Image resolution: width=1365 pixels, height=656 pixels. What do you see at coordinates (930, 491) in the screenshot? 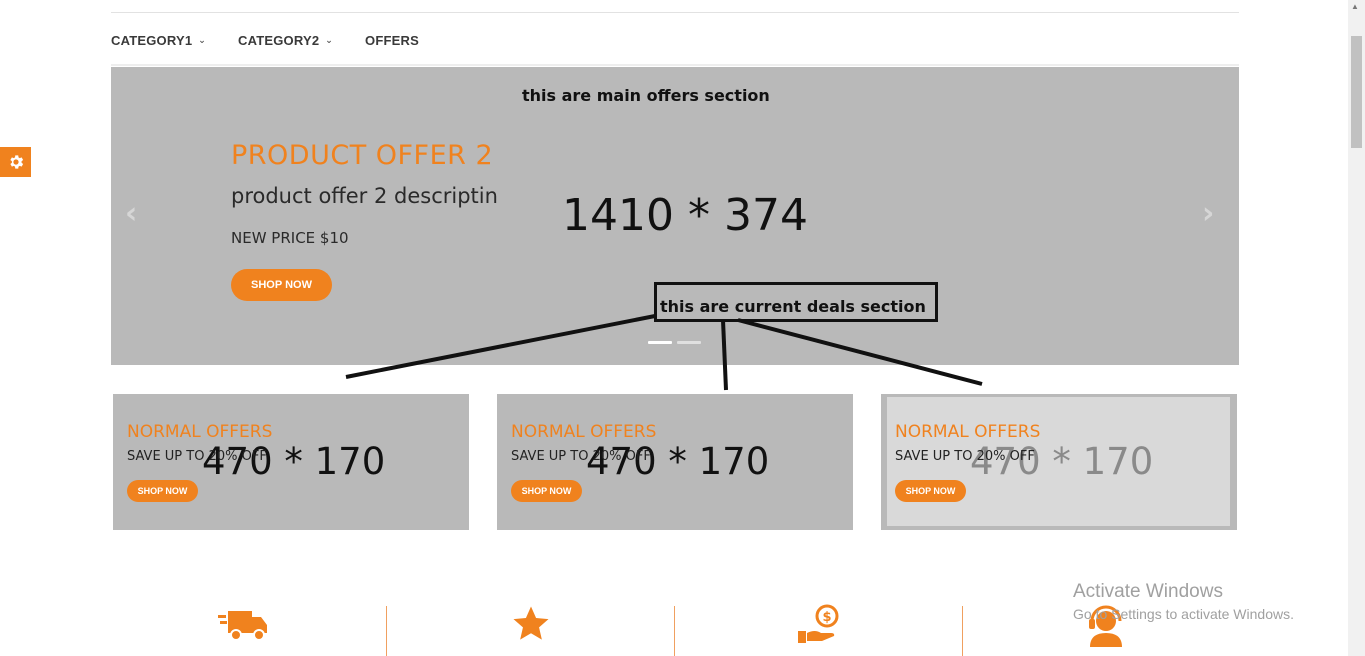
I see `deal-card-3-shop-button: SHOP NOW` at bounding box center [930, 491].